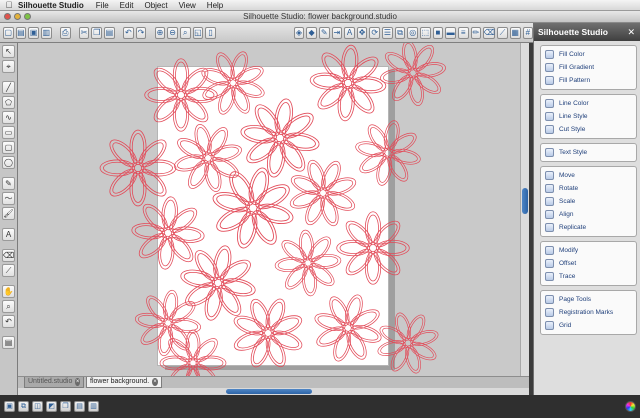  What do you see at coordinates (84, 32) in the screenshot?
I see `cut-icon: ✂` at bounding box center [84, 32].